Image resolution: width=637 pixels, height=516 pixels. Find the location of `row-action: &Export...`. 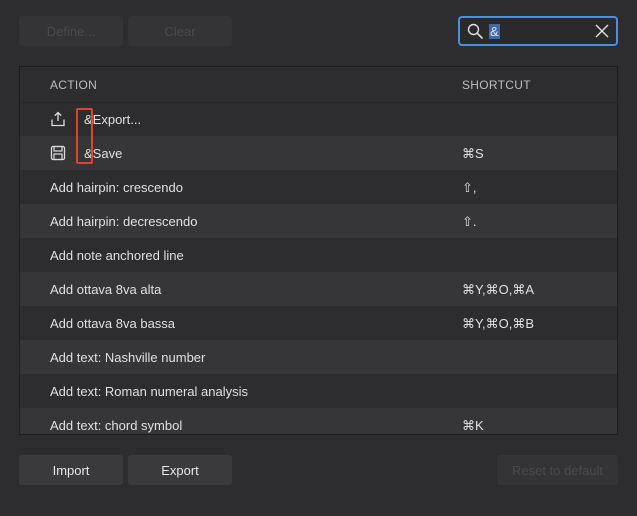

row-action: &Export... is located at coordinates (113, 119).